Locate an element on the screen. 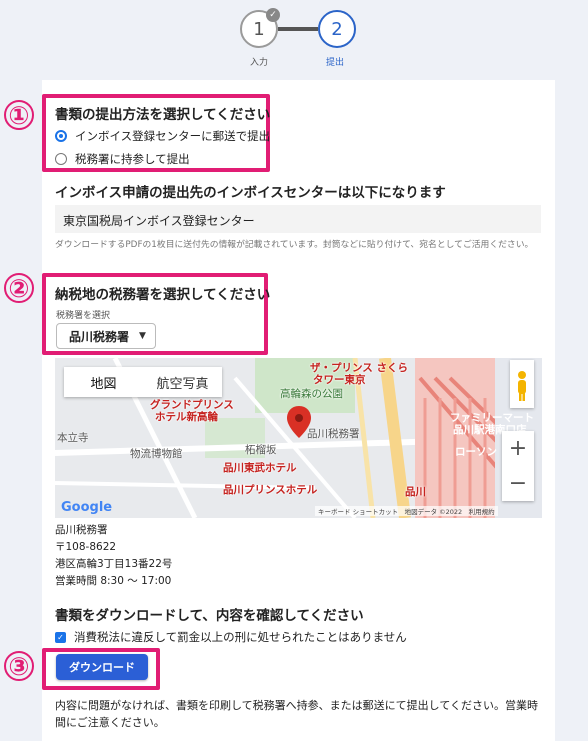  tax-office-selected: 品川税務署 is located at coordinates (99, 336).